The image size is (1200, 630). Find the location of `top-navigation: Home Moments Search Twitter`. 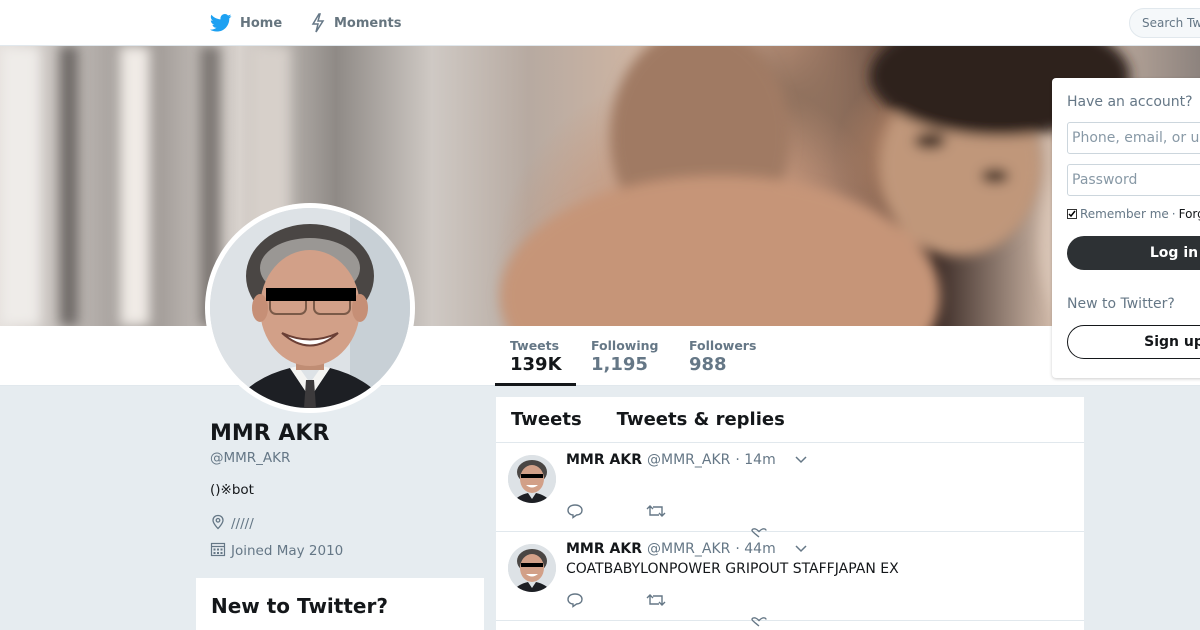

top-navigation: Home Moments Search Twitter is located at coordinates (600, 23).